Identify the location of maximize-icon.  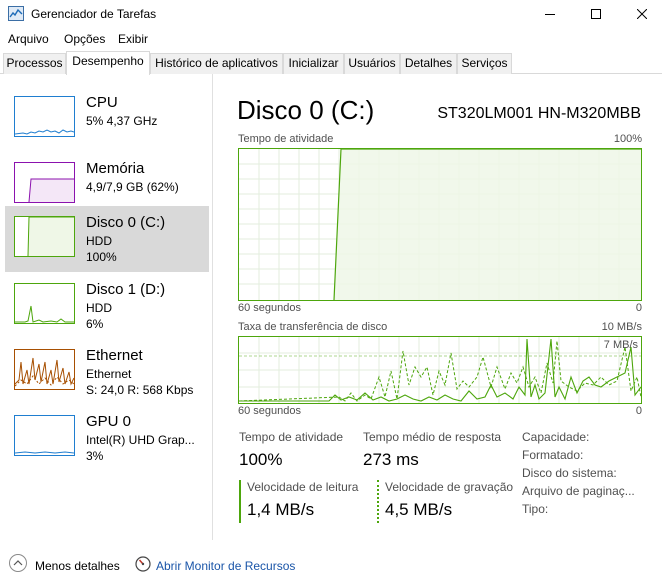
(596, 14).